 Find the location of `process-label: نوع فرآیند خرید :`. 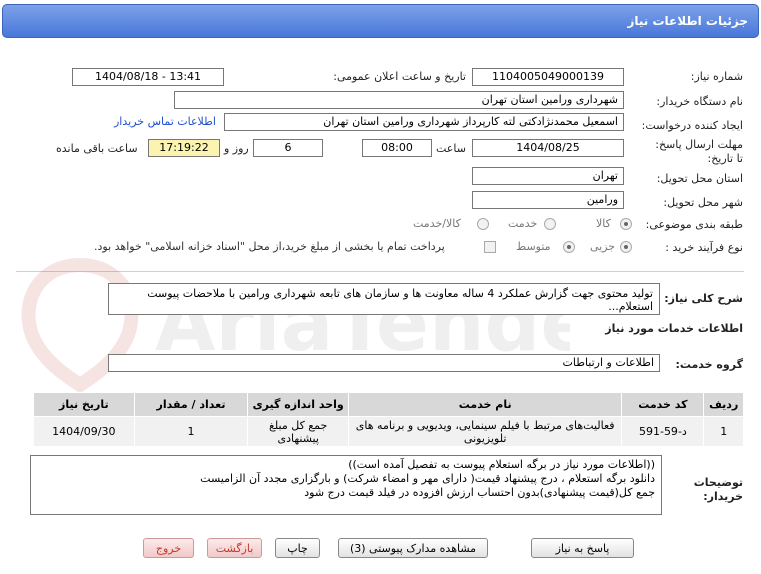

process-label: نوع فرآیند خرید : is located at coordinates (704, 247).